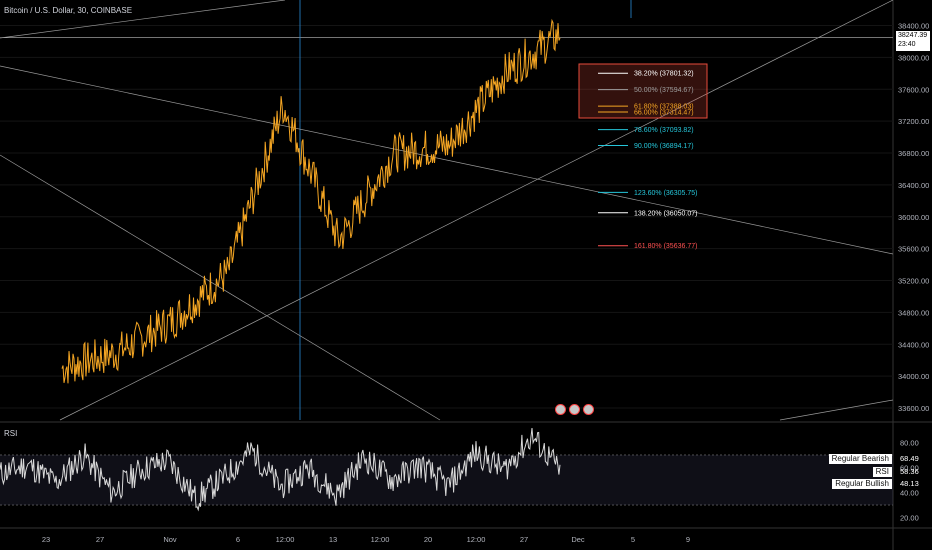 The height and width of the screenshot is (550, 932). I want to click on last-price-value: 38247.39, so click(913, 35).